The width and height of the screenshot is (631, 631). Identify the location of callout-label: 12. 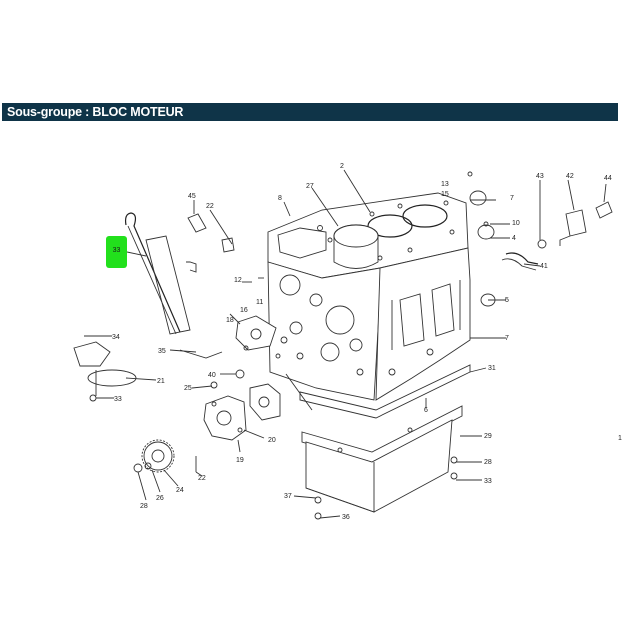
(238, 280).